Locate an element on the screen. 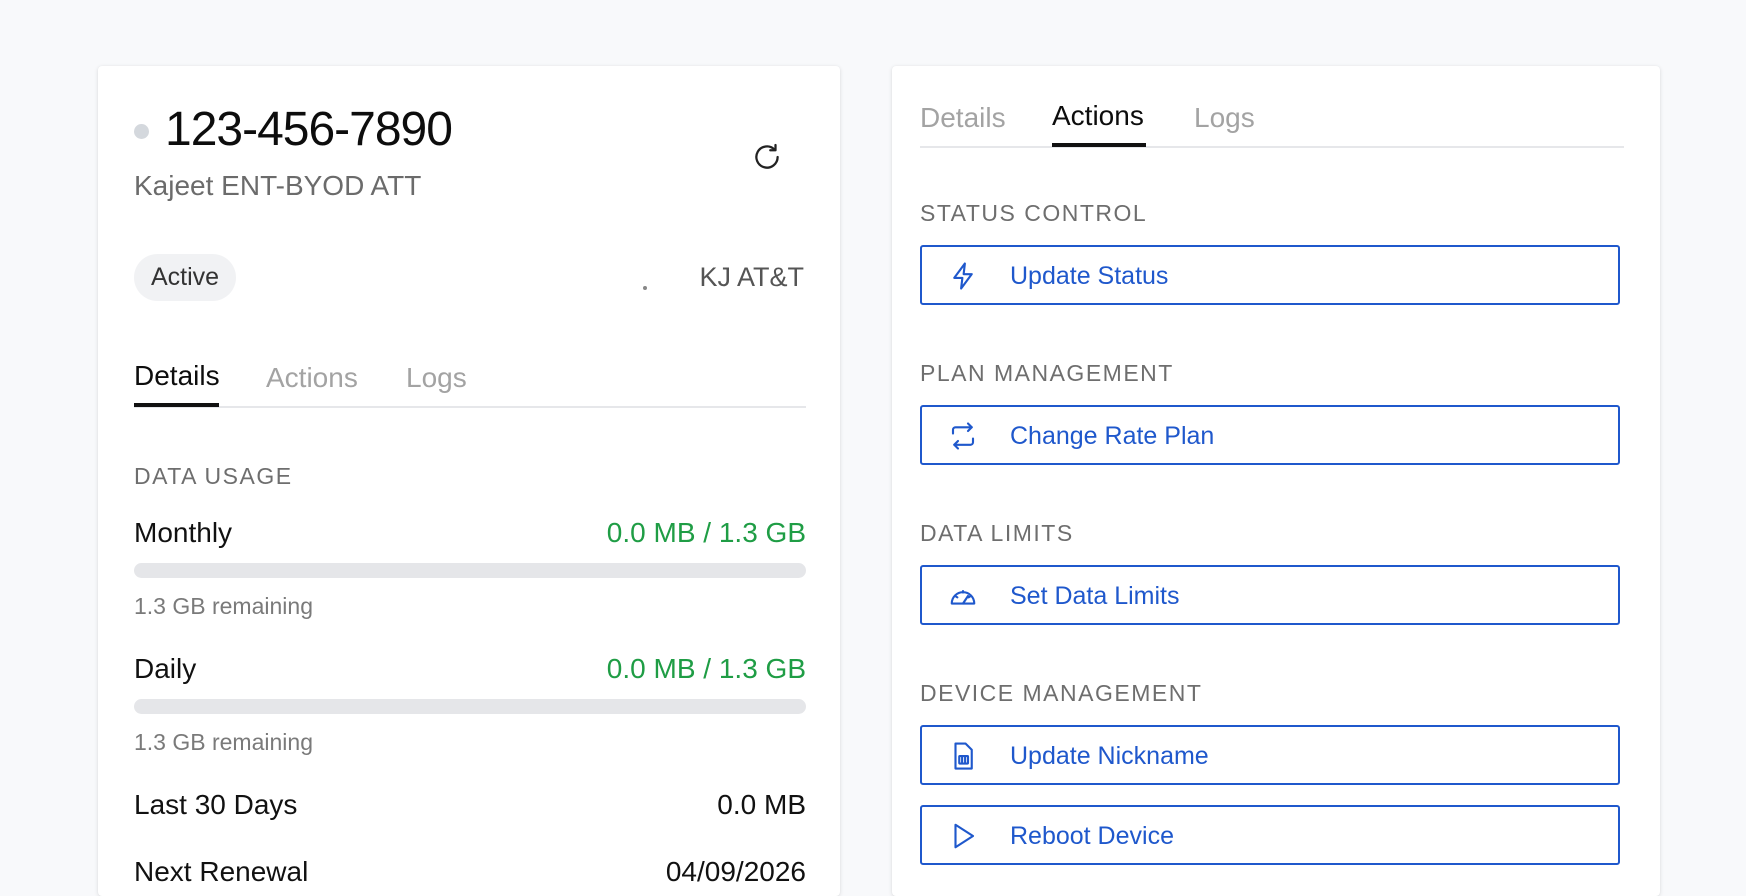 This screenshot has width=1746, height=896. daily-usage-value: 0.0 MB / 1.3 GB is located at coordinates (706, 668).